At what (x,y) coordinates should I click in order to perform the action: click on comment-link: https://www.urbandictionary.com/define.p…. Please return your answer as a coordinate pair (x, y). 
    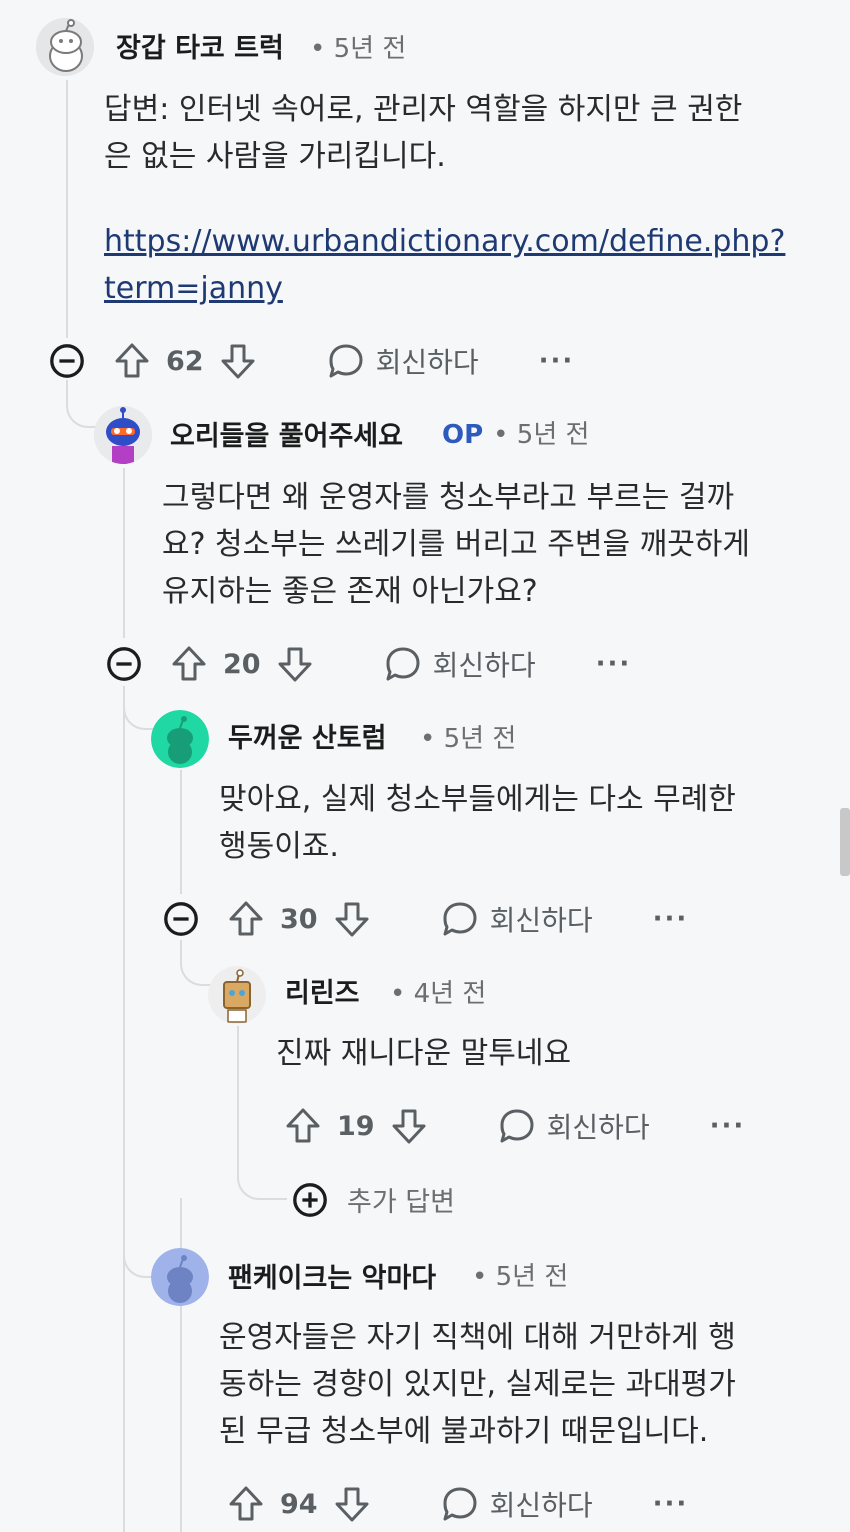
    Looking at the image, I should click on (454, 241).